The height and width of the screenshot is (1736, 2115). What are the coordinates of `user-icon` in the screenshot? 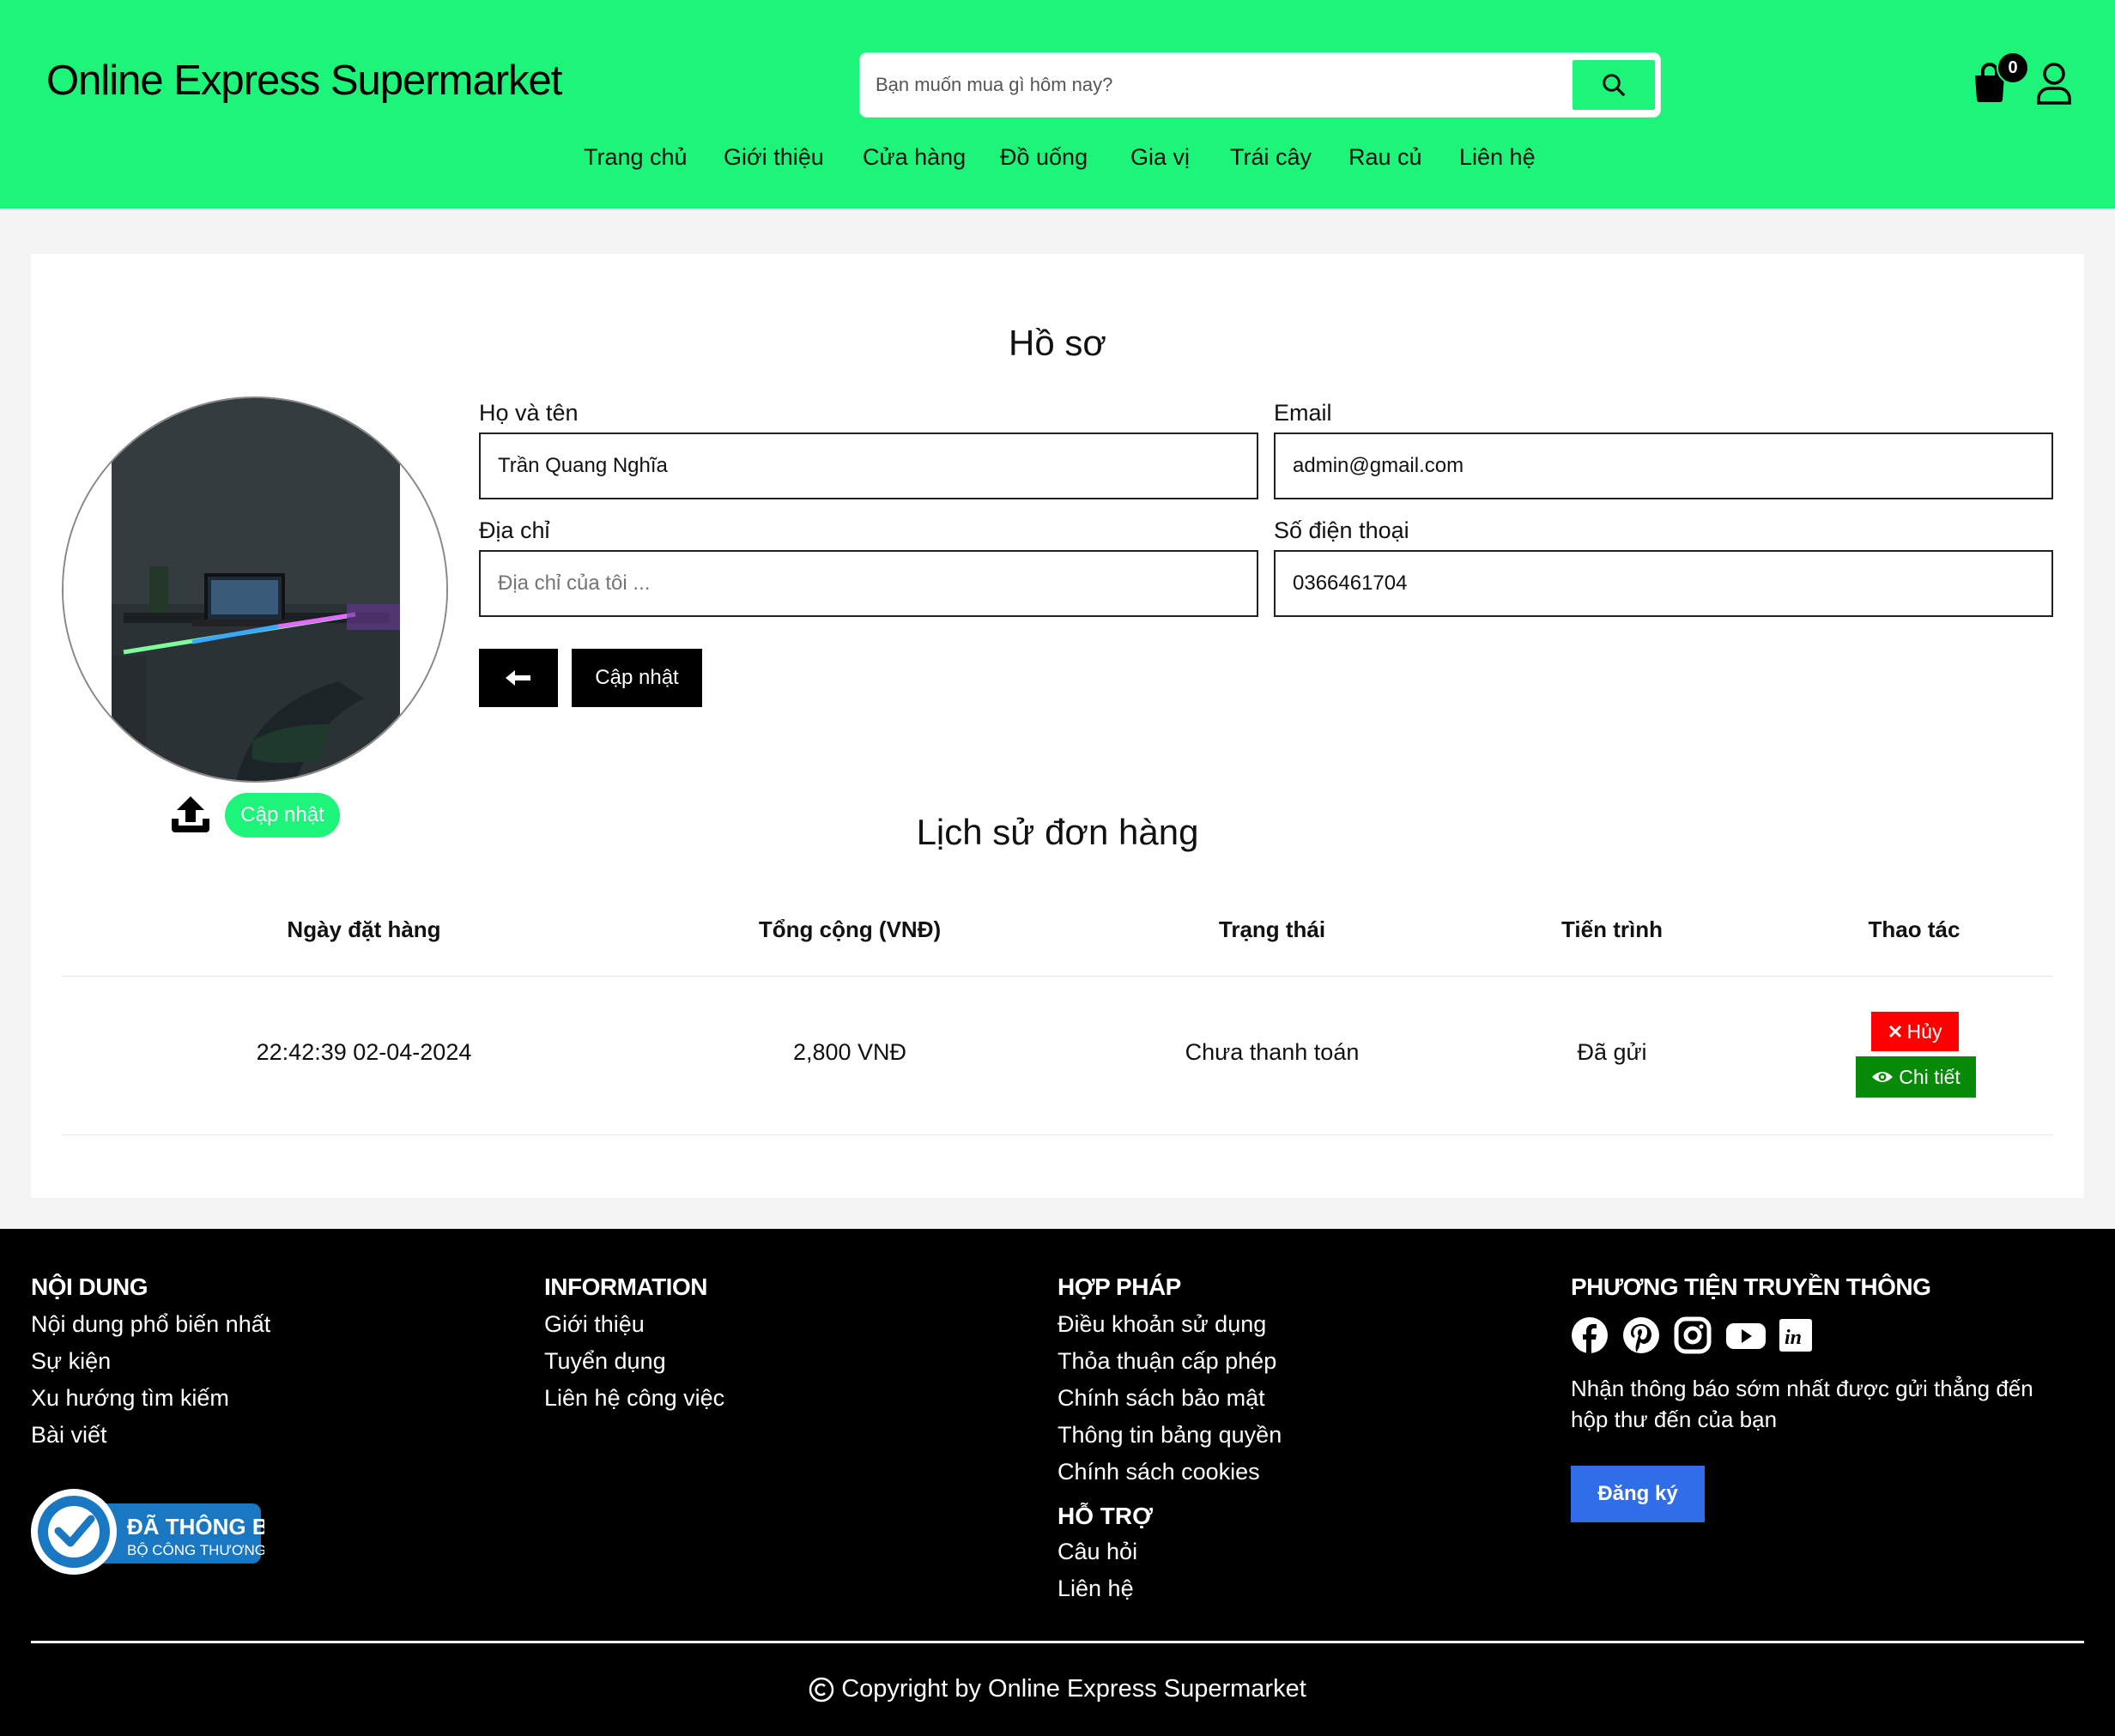 It's located at (2054, 83).